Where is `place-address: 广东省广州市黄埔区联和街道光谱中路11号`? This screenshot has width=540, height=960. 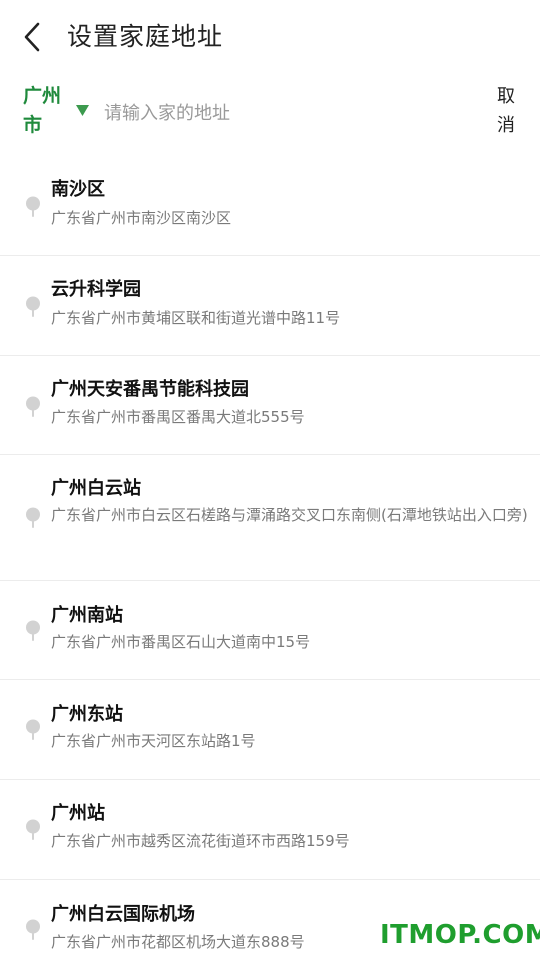 place-address: 广东省广州市黄埔区联和街道光谱中路11号 is located at coordinates (196, 318).